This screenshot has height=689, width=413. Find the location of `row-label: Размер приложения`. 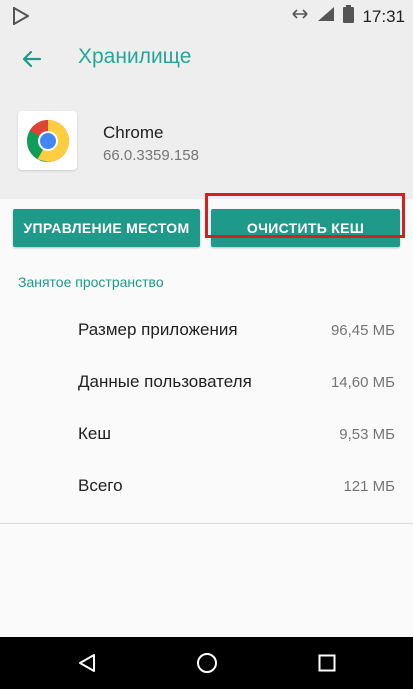

row-label: Размер приложения is located at coordinates (158, 329).